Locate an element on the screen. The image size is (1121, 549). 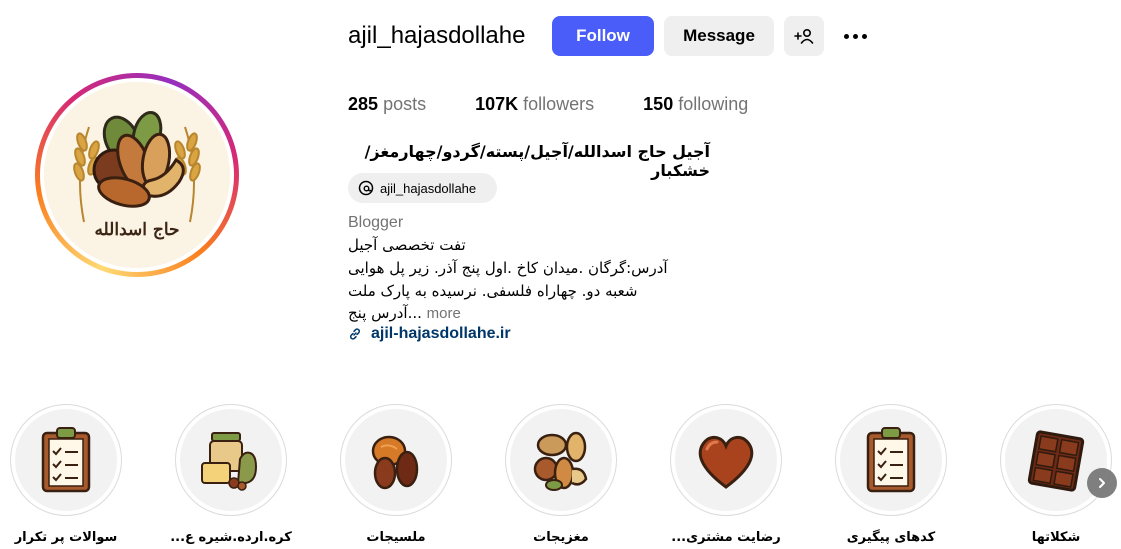
link-icon is located at coordinates (355, 334).